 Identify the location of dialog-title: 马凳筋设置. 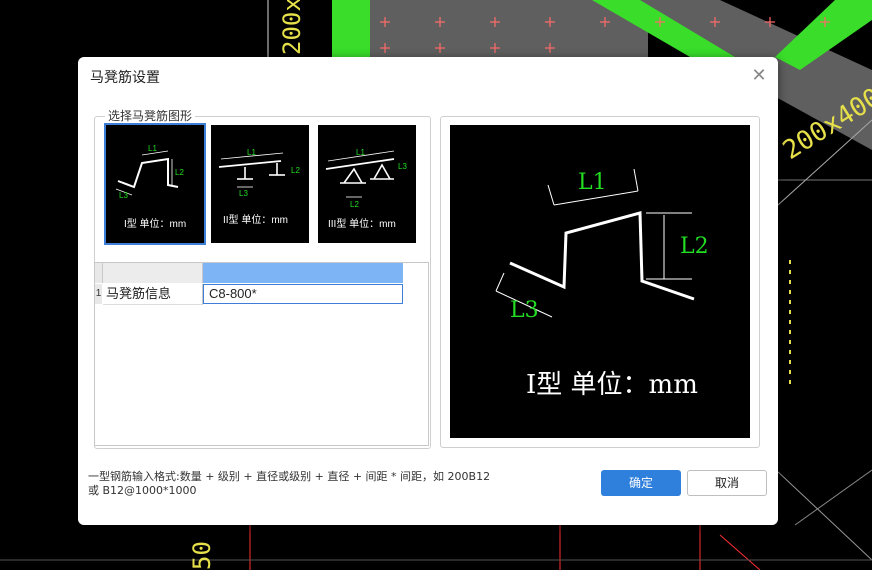
(125, 77).